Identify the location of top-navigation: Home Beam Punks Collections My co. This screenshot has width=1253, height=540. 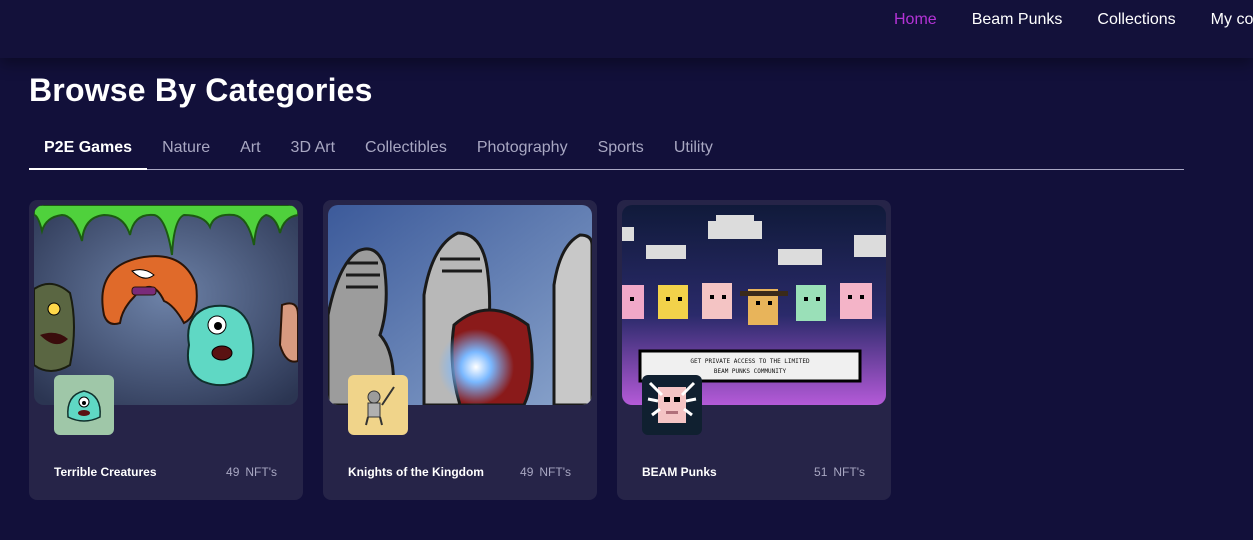
(626, 29).